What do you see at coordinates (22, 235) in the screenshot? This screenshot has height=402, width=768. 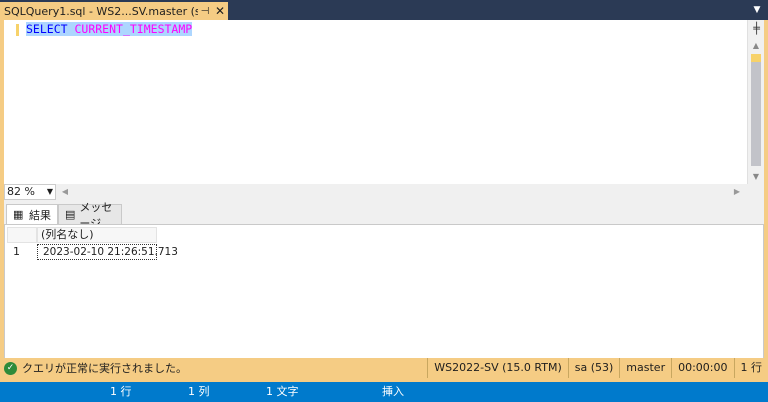 I see `grid-corner` at bounding box center [22, 235].